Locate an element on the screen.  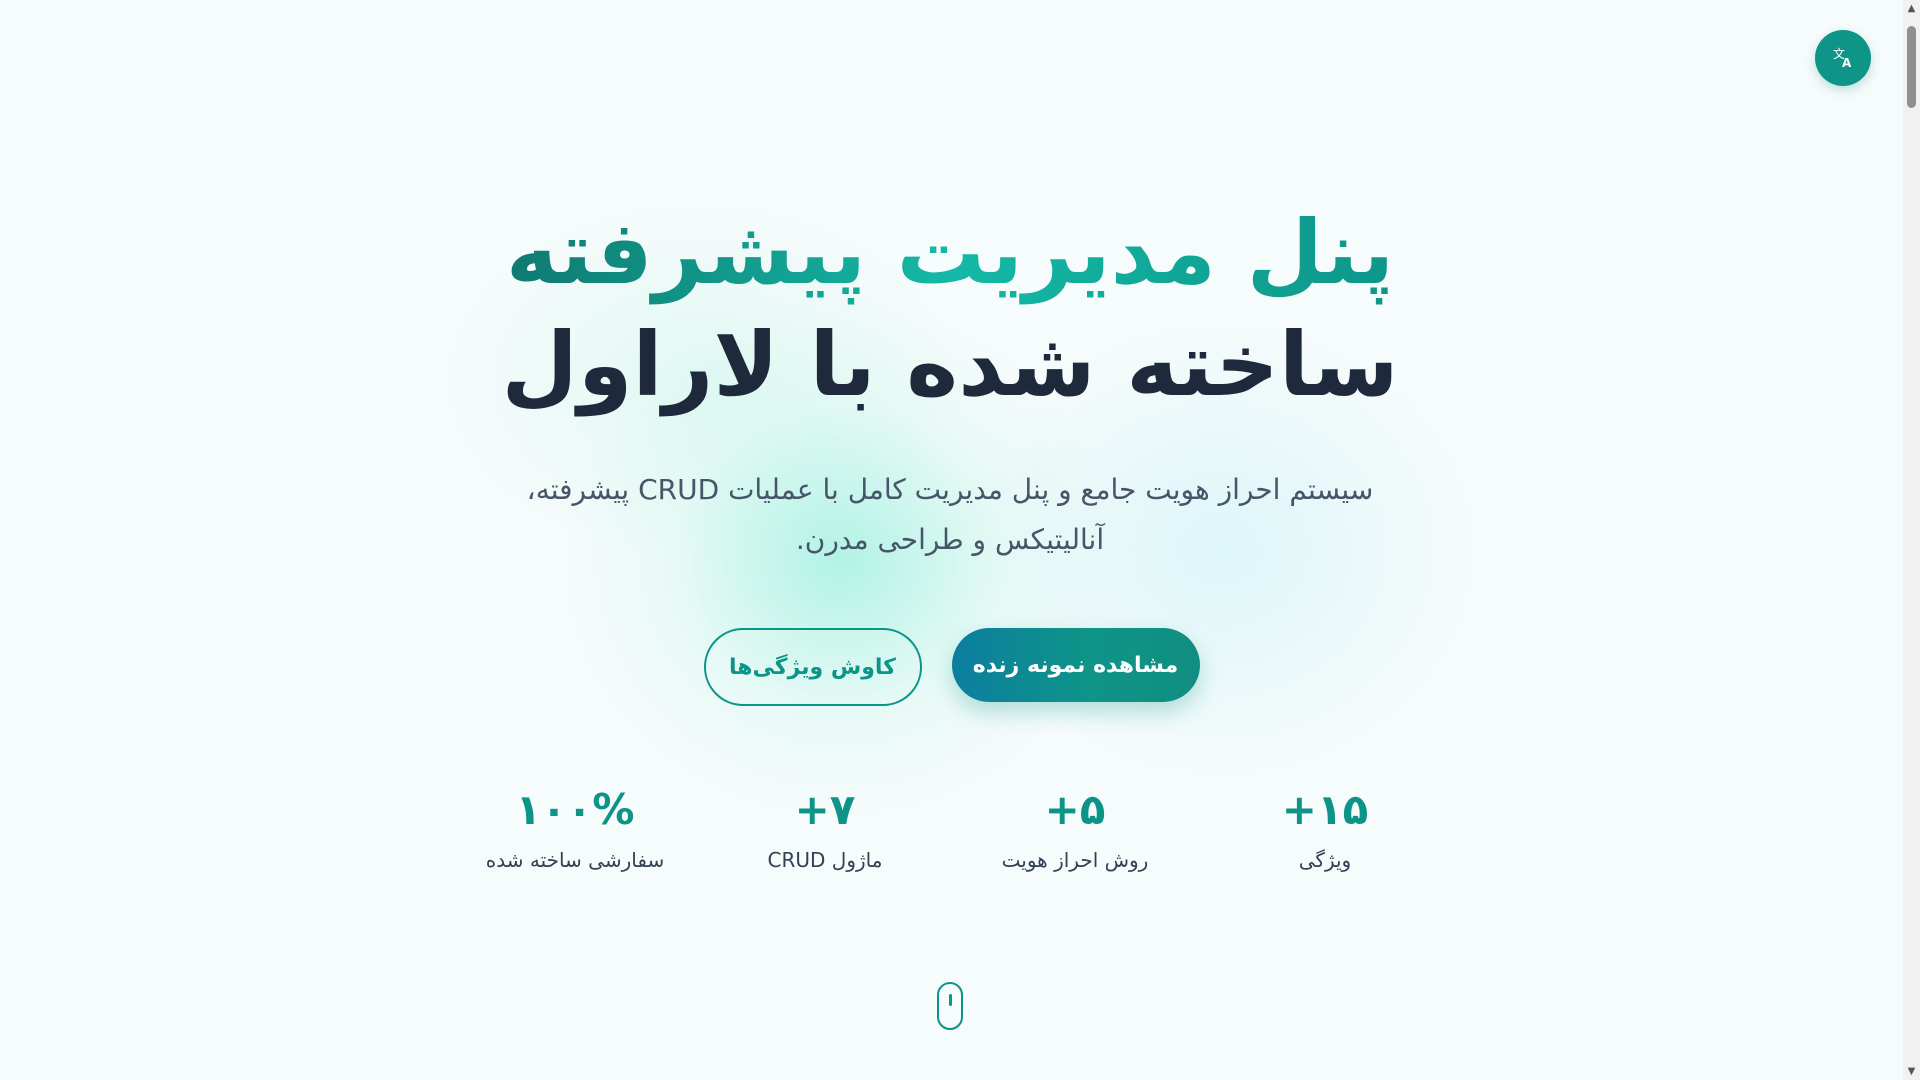
stat-value: +۵ is located at coordinates (1075, 809).